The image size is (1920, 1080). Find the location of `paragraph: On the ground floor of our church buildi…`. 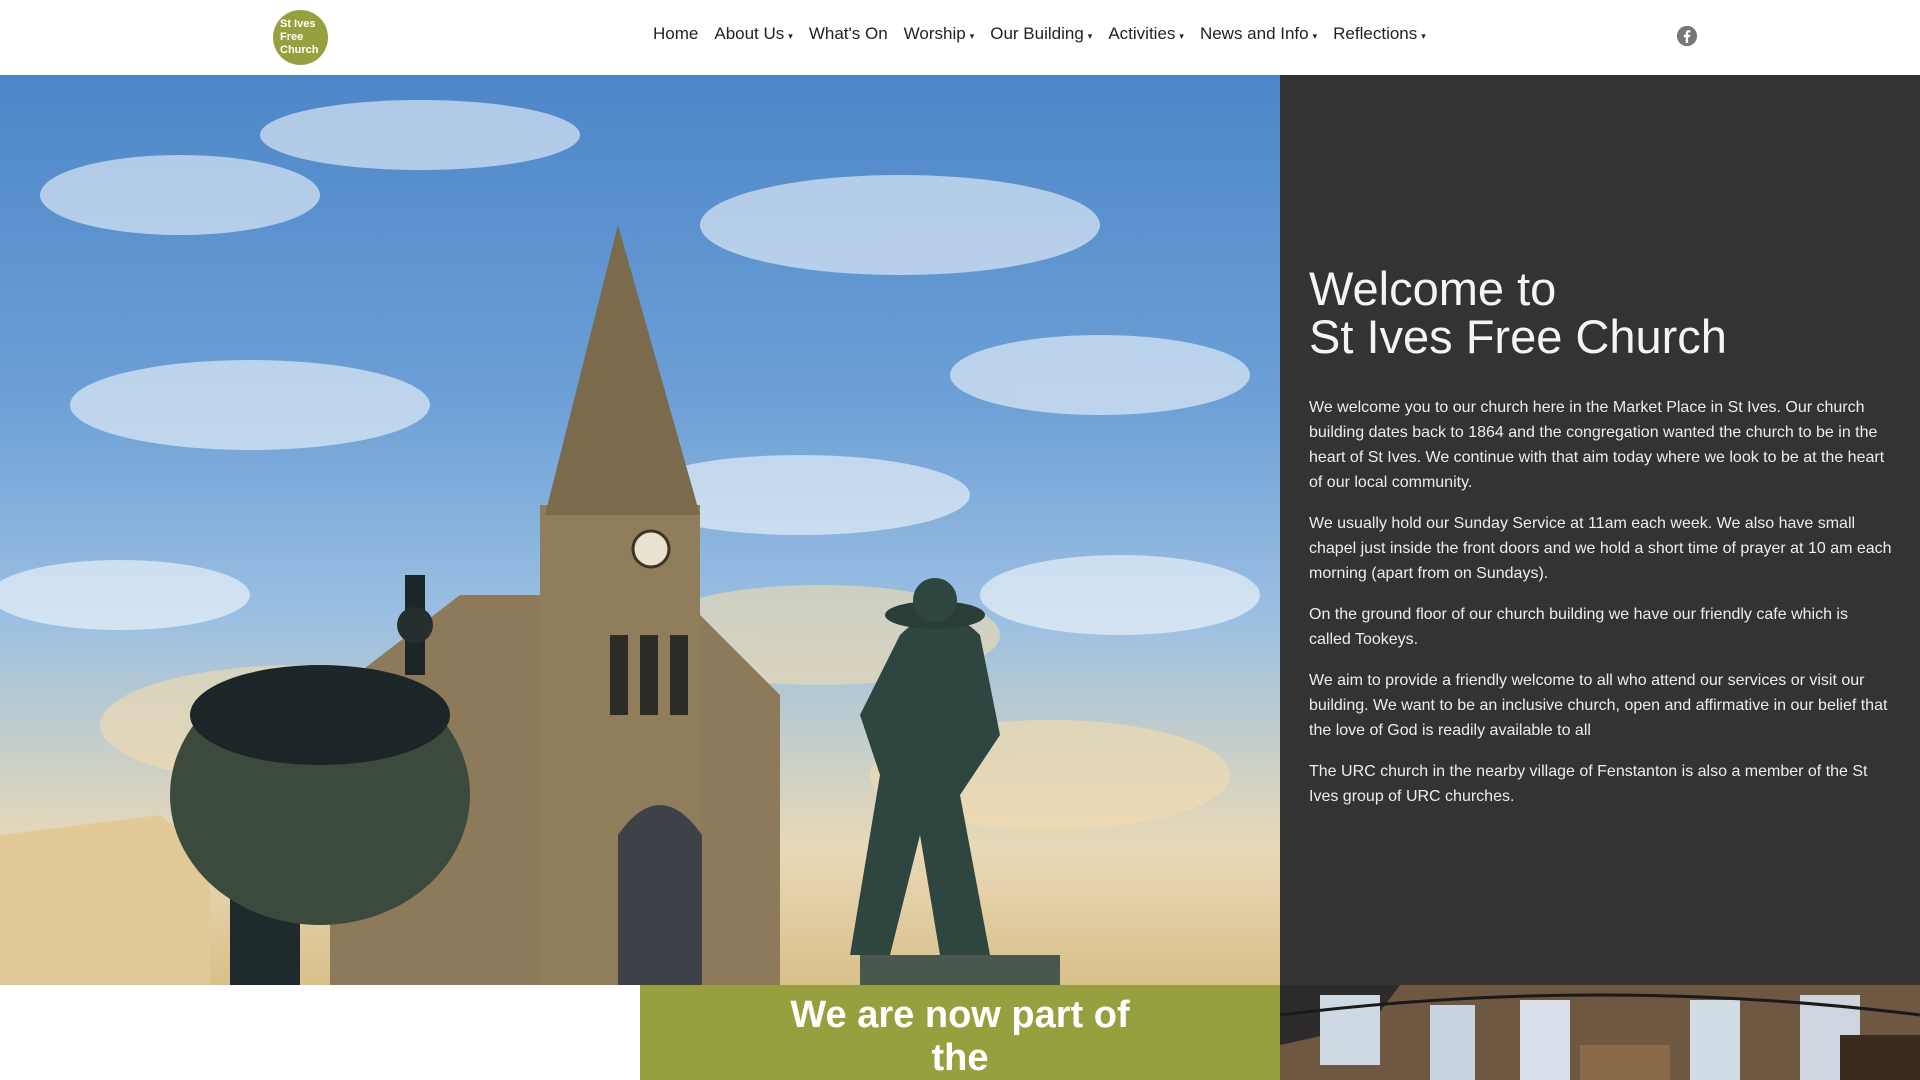

paragraph: On the ground floor of our church buildi… is located at coordinates (1578, 627).